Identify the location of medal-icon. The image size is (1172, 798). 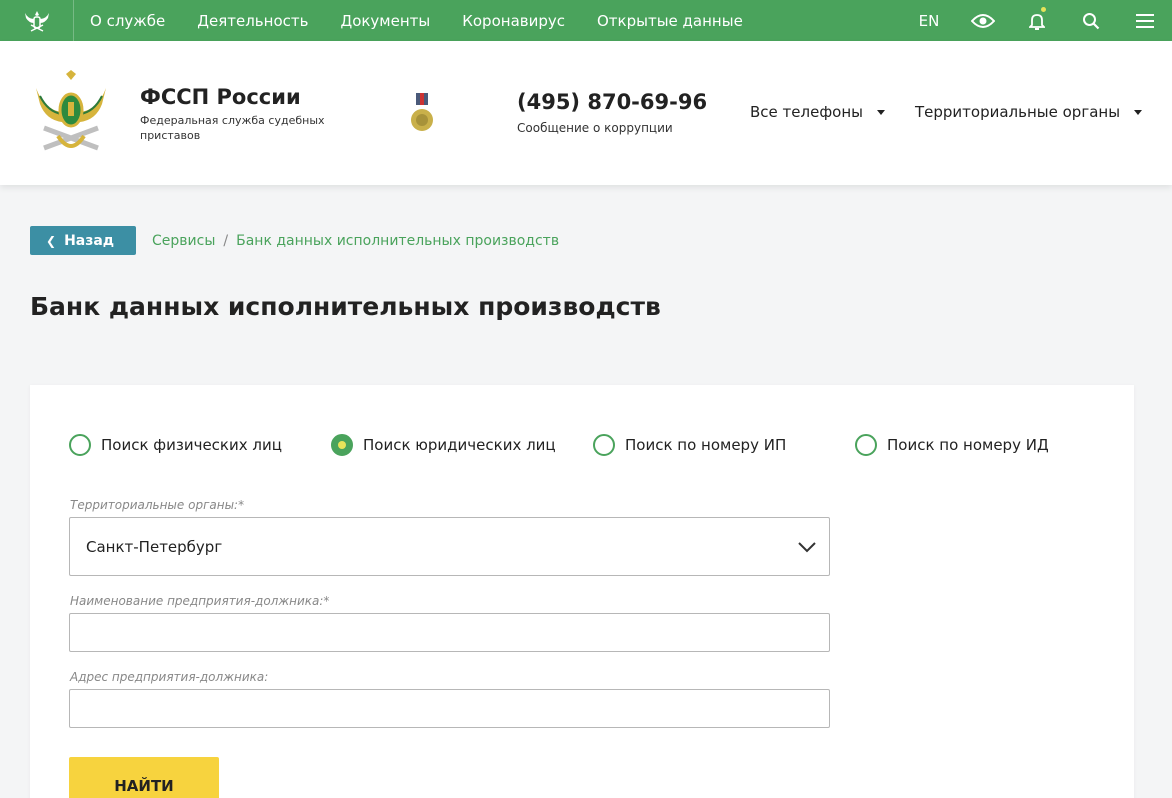
(422, 113).